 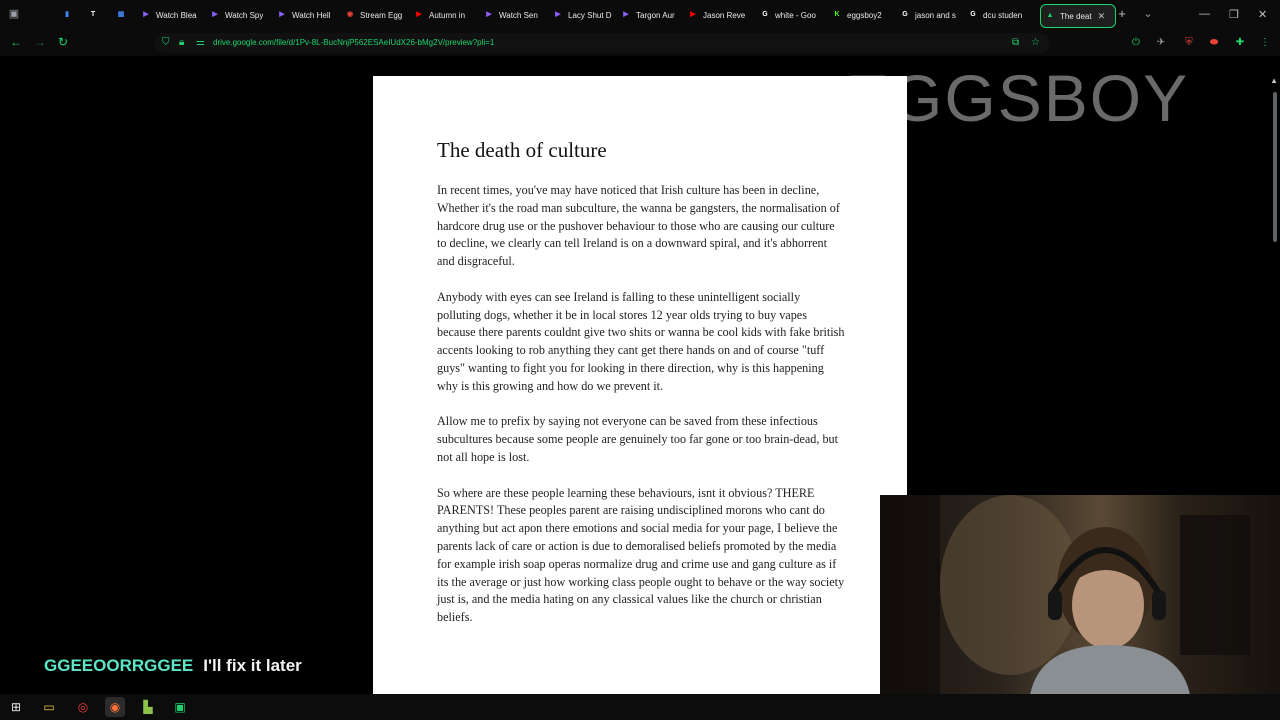 What do you see at coordinates (350, 14) in the screenshot?
I see `stream-icon: ◉` at bounding box center [350, 14].